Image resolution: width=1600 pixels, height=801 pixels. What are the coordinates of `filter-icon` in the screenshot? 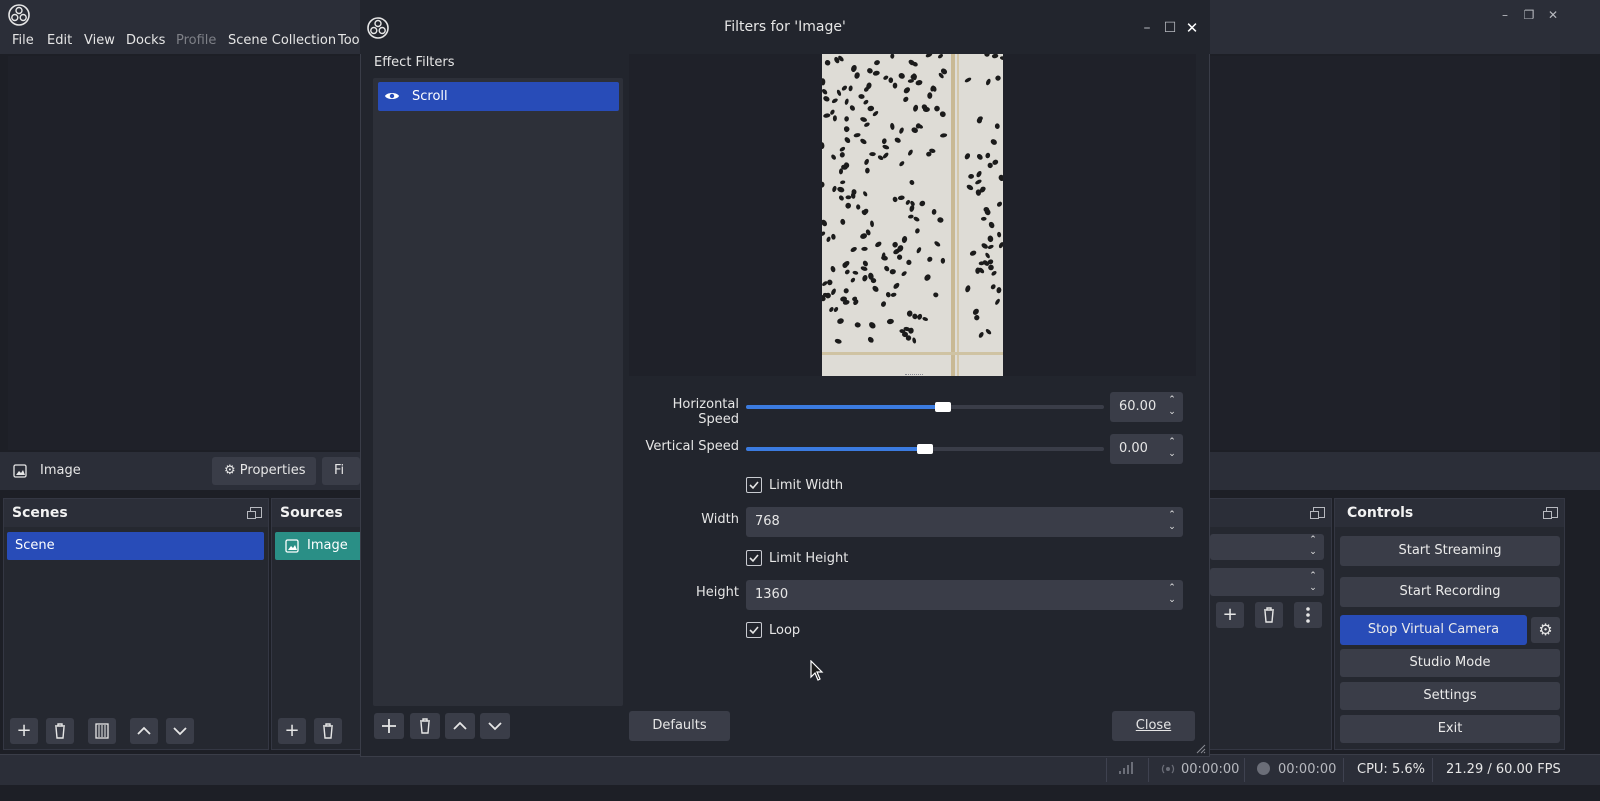 It's located at (102, 731).